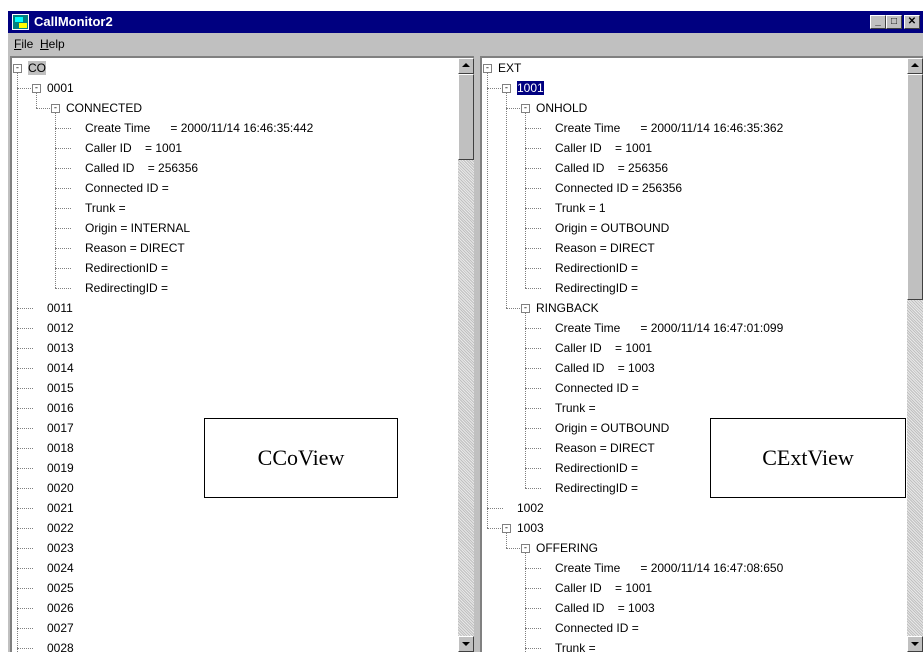 The image size is (923, 652). What do you see at coordinates (20, 22) in the screenshot?
I see `callmonitor-app-icon` at bounding box center [20, 22].